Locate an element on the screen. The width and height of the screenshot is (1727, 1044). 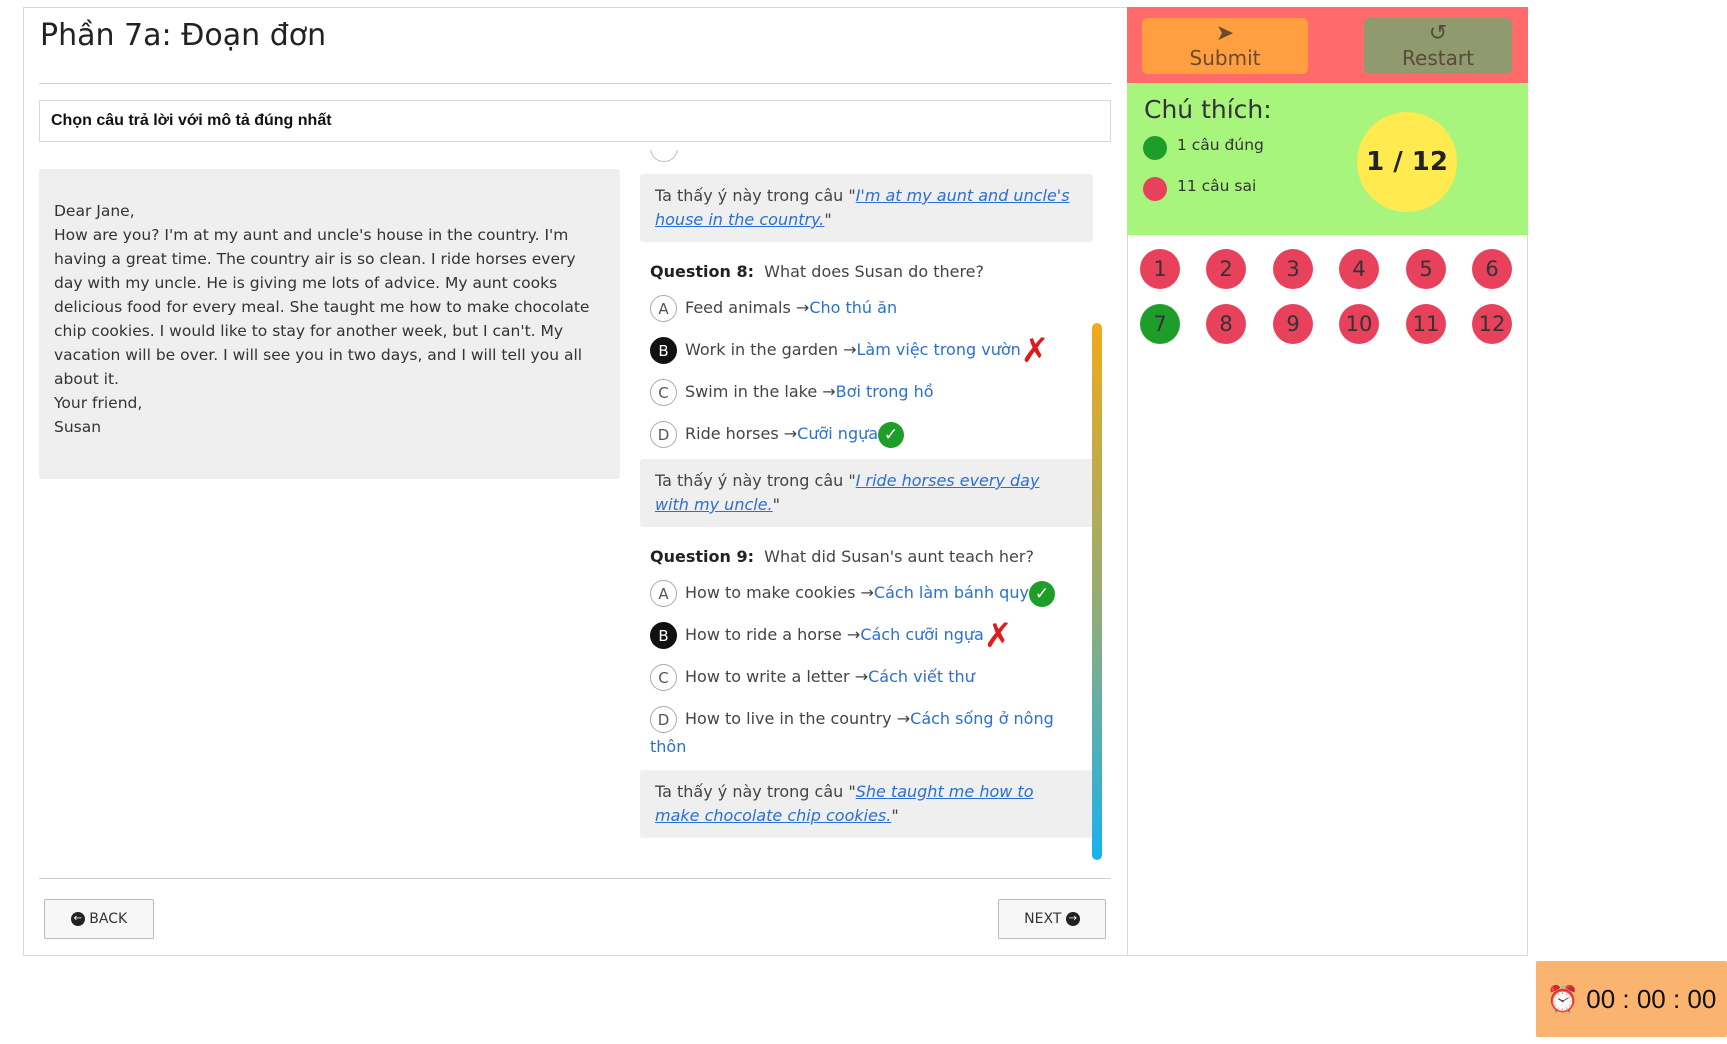
correct-legend-label: 1 câu đúng is located at coordinates (1220, 145).